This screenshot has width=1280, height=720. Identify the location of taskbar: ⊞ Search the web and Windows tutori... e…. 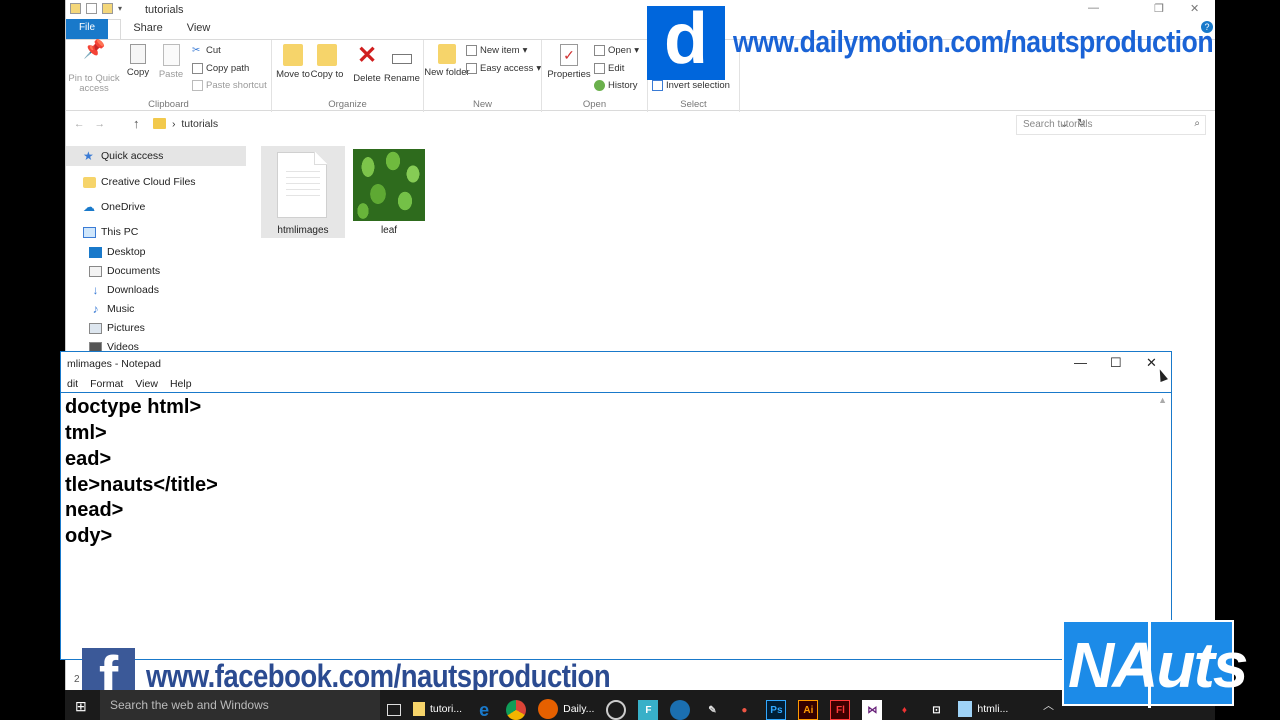
(640, 705).